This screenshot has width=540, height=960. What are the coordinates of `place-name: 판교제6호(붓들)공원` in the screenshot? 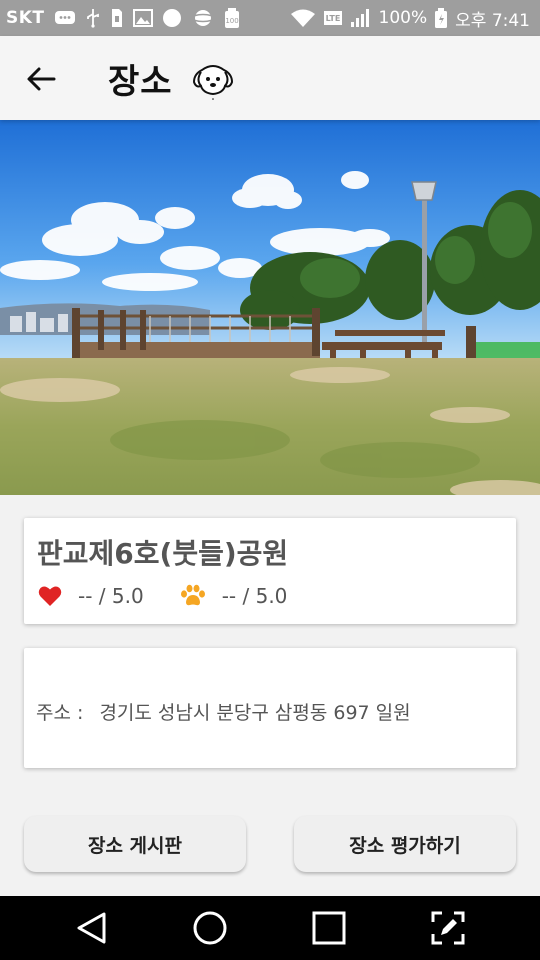 It's located at (163, 553).